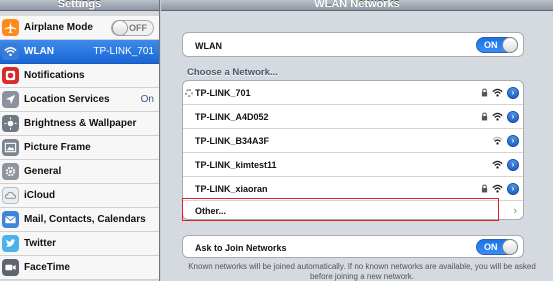 This screenshot has width=553, height=281. I want to click on brightness-icon, so click(10, 123).